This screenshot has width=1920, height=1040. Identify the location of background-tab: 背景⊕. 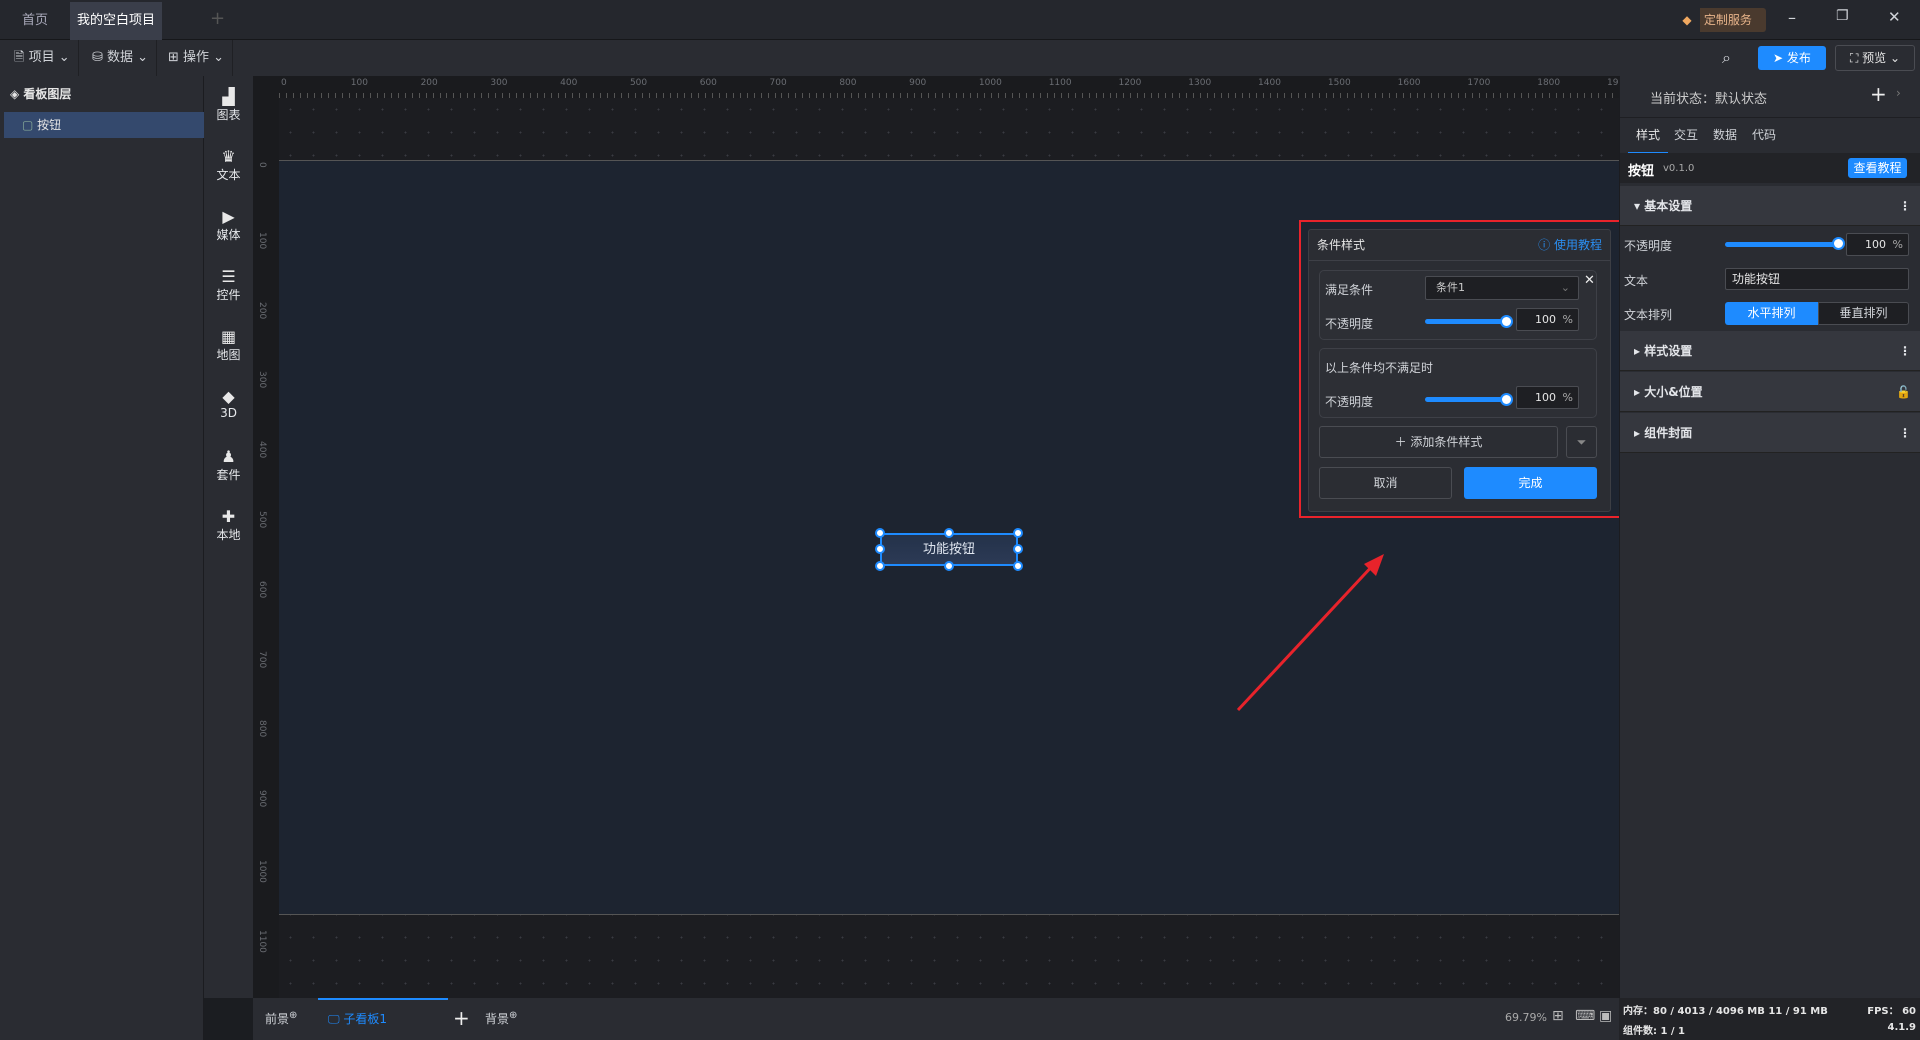
(501, 1018).